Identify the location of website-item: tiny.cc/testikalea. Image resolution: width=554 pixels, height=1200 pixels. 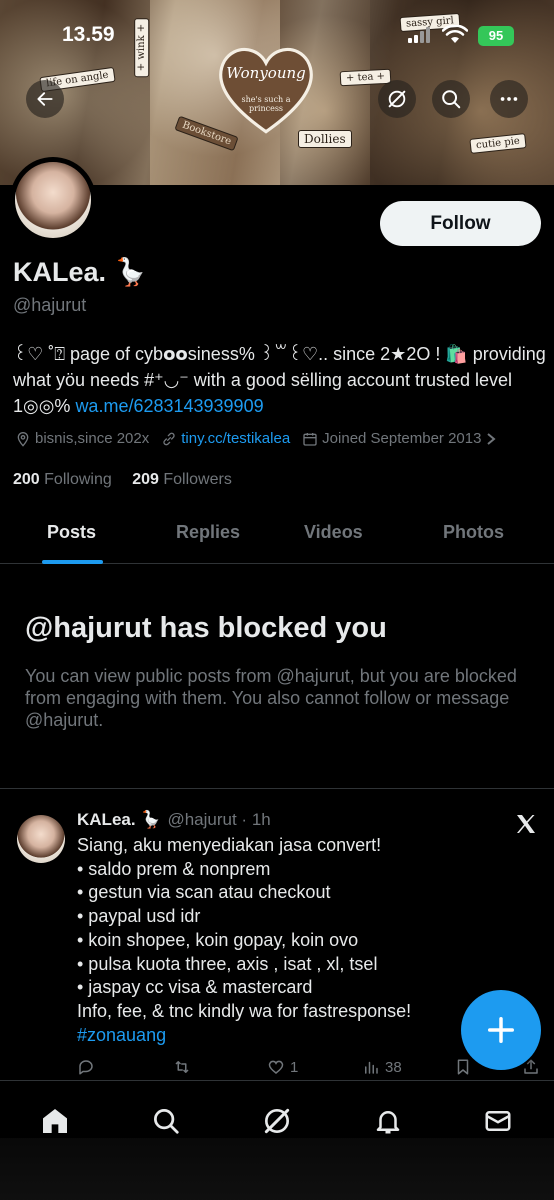
(225, 438).